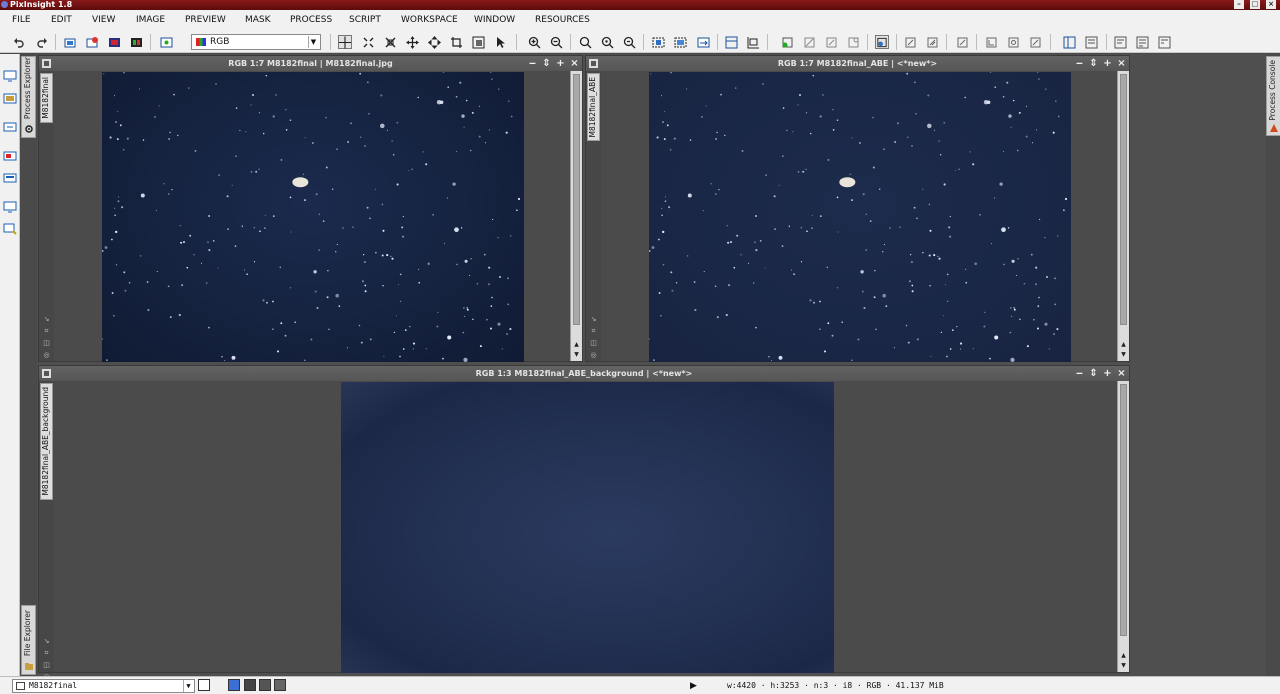 This screenshot has width=1280, height=694. I want to click on format-icon, so click(1142, 42).